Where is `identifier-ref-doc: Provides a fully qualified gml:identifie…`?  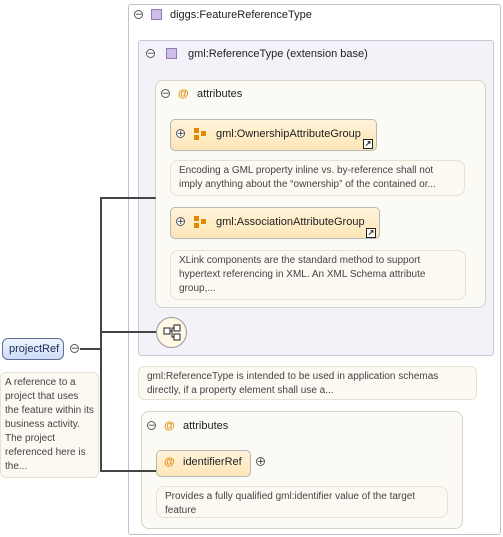
identifier-ref-doc: Provides a fully qualified gml:identifie… is located at coordinates (302, 502).